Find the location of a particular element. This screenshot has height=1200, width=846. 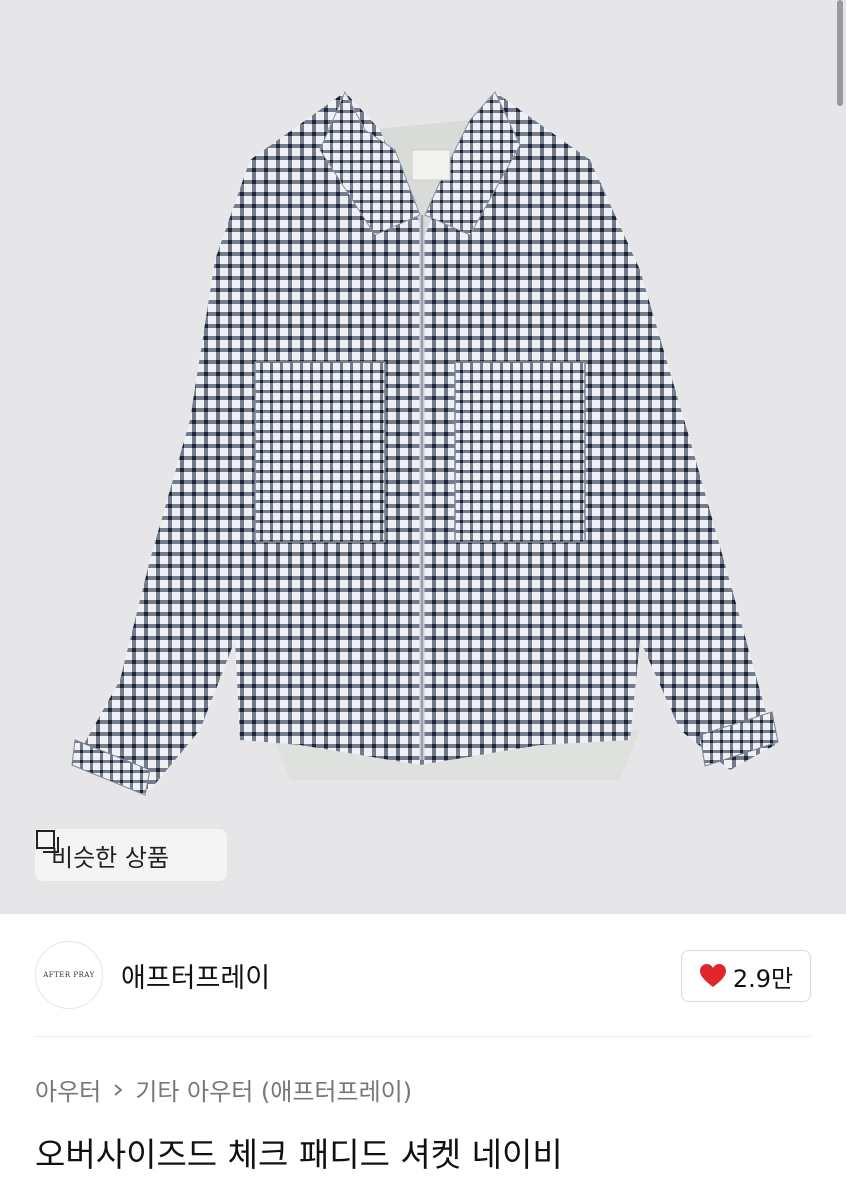

brand-row: AFTER PRAY 애프터프레이 2.9만 is located at coordinates (423, 975).